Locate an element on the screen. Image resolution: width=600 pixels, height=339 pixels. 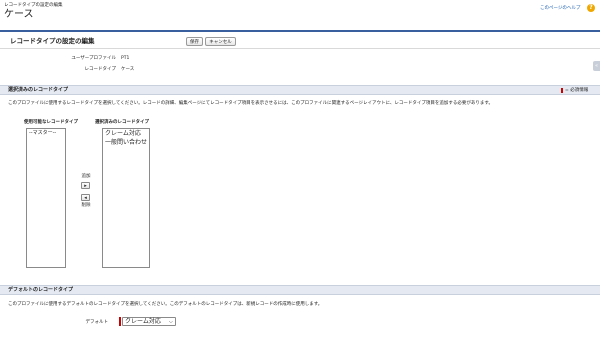
selected-section-title: 選択済みのレコードタイプ is located at coordinates (38, 90).